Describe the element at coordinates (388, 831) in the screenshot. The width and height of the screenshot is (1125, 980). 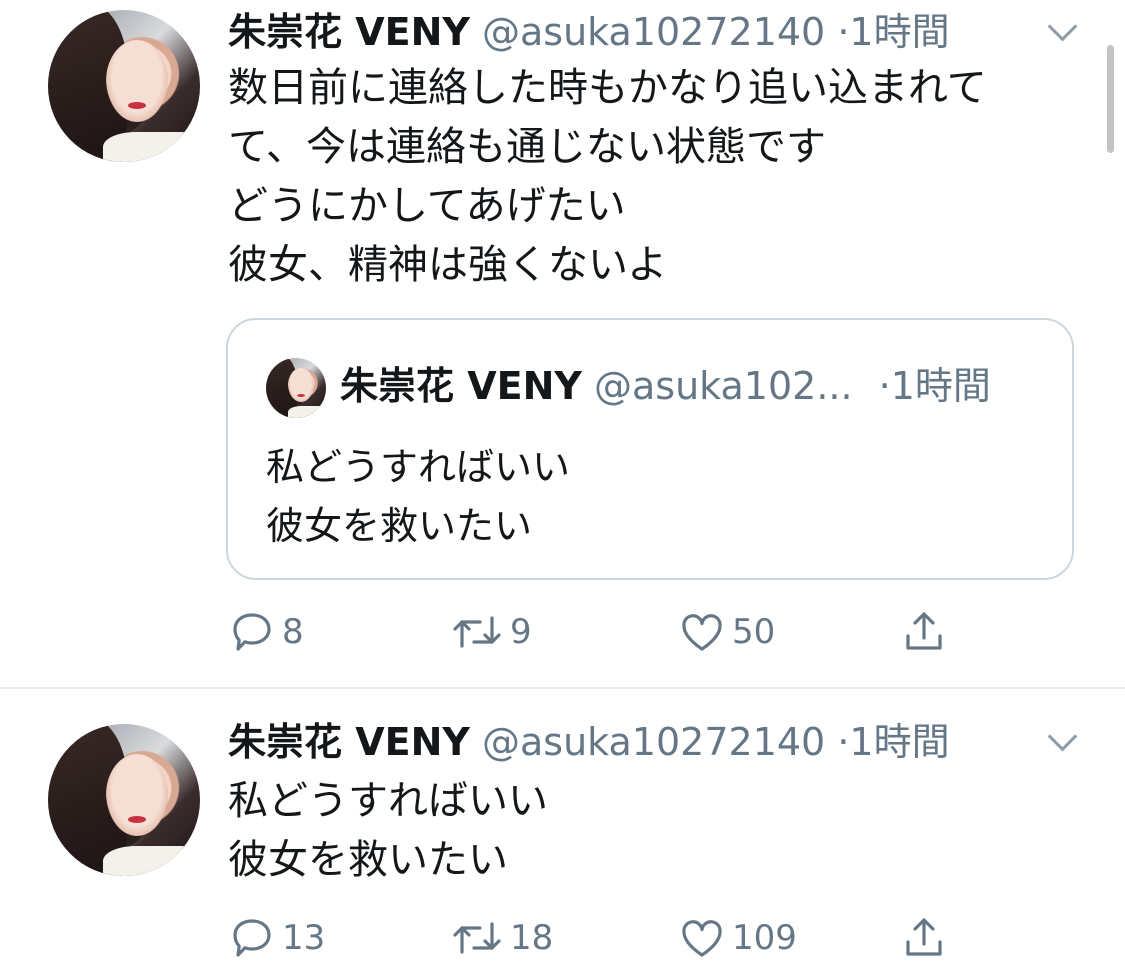
I see `tweet-text: 私どうすればいい 彼女を救いたい` at that location.